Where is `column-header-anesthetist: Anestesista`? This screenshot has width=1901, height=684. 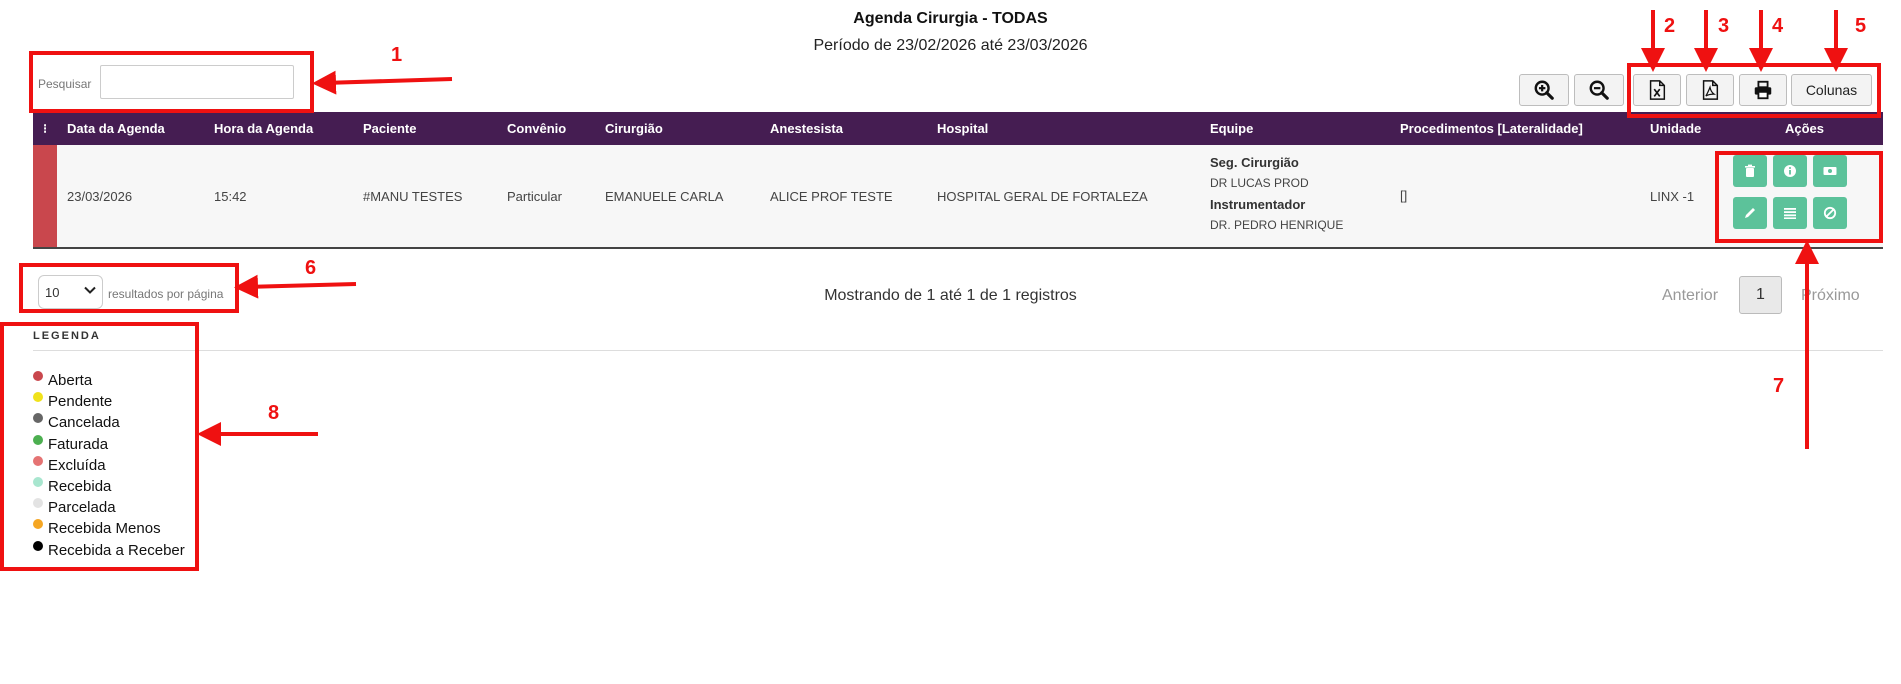 column-header-anesthetist: Anestesista is located at coordinates (806, 128).